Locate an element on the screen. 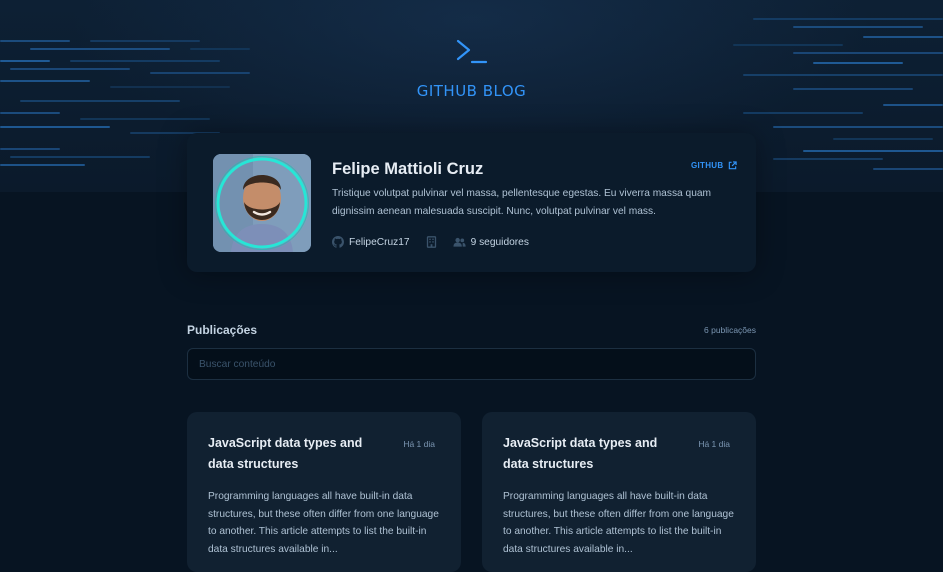 This screenshot has height=572, width=943. followers-text: 9 seguidores is located at coordinates (499, 242).